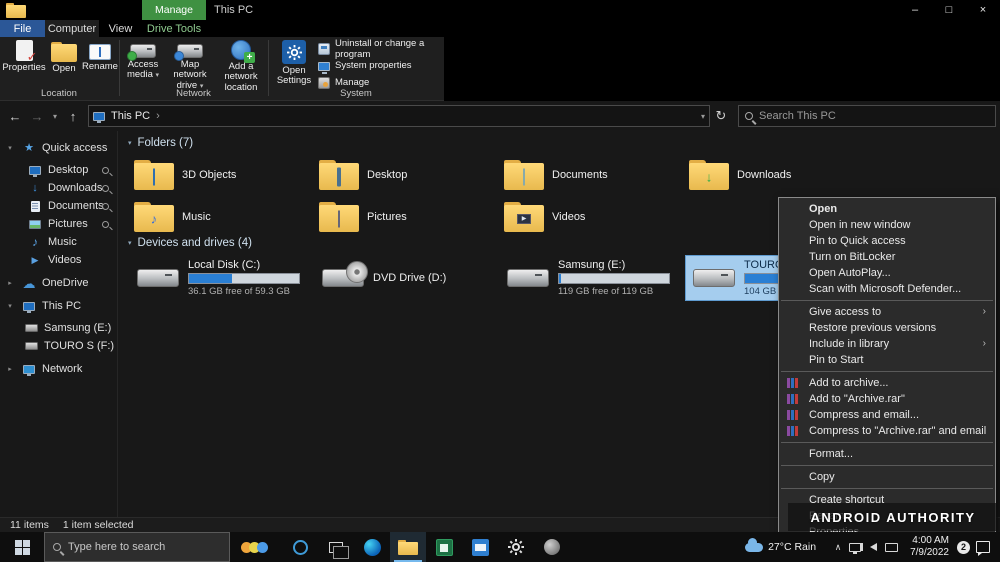  Describe the element at coordinates (887, 209) in the screenshot. I see `menu-item-open: Open` at that location.